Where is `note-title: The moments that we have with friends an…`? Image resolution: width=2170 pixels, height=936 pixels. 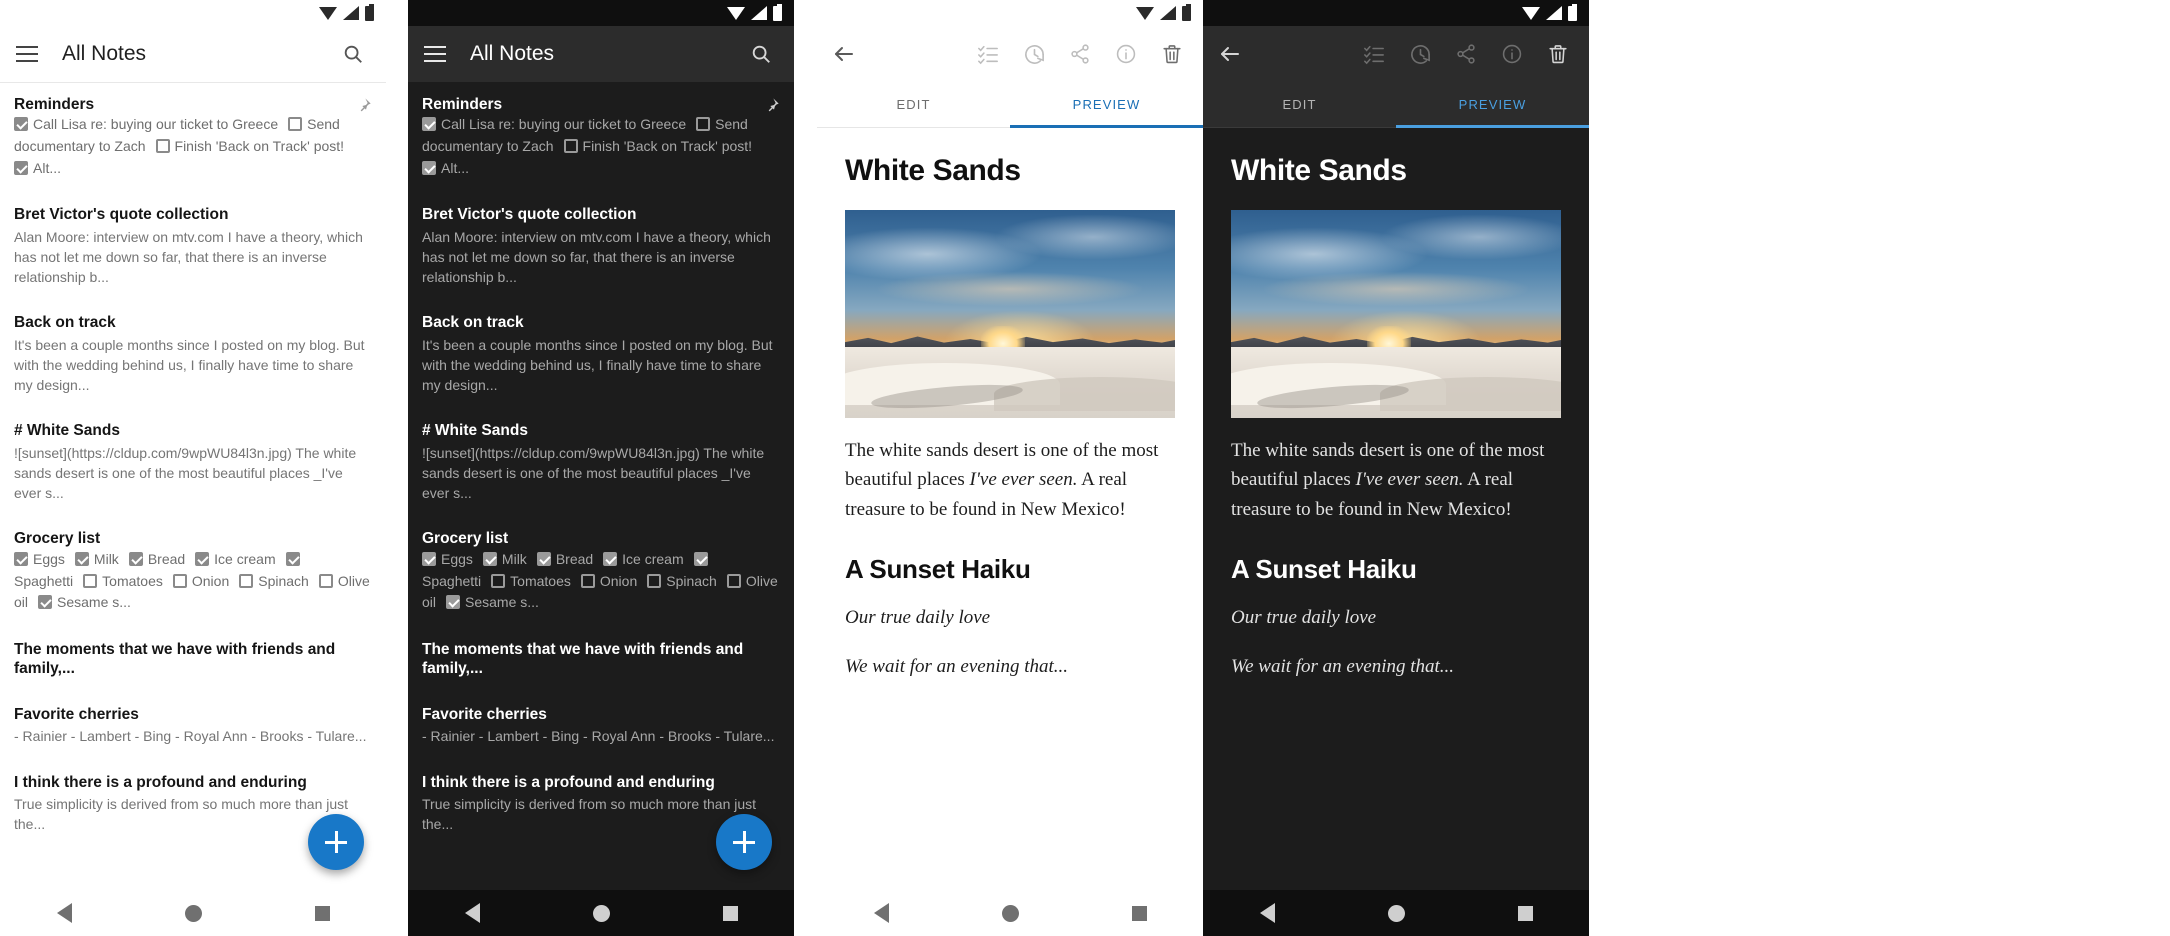
note-title: The moments that we have with friends an… is located at coordinates (583, 659).